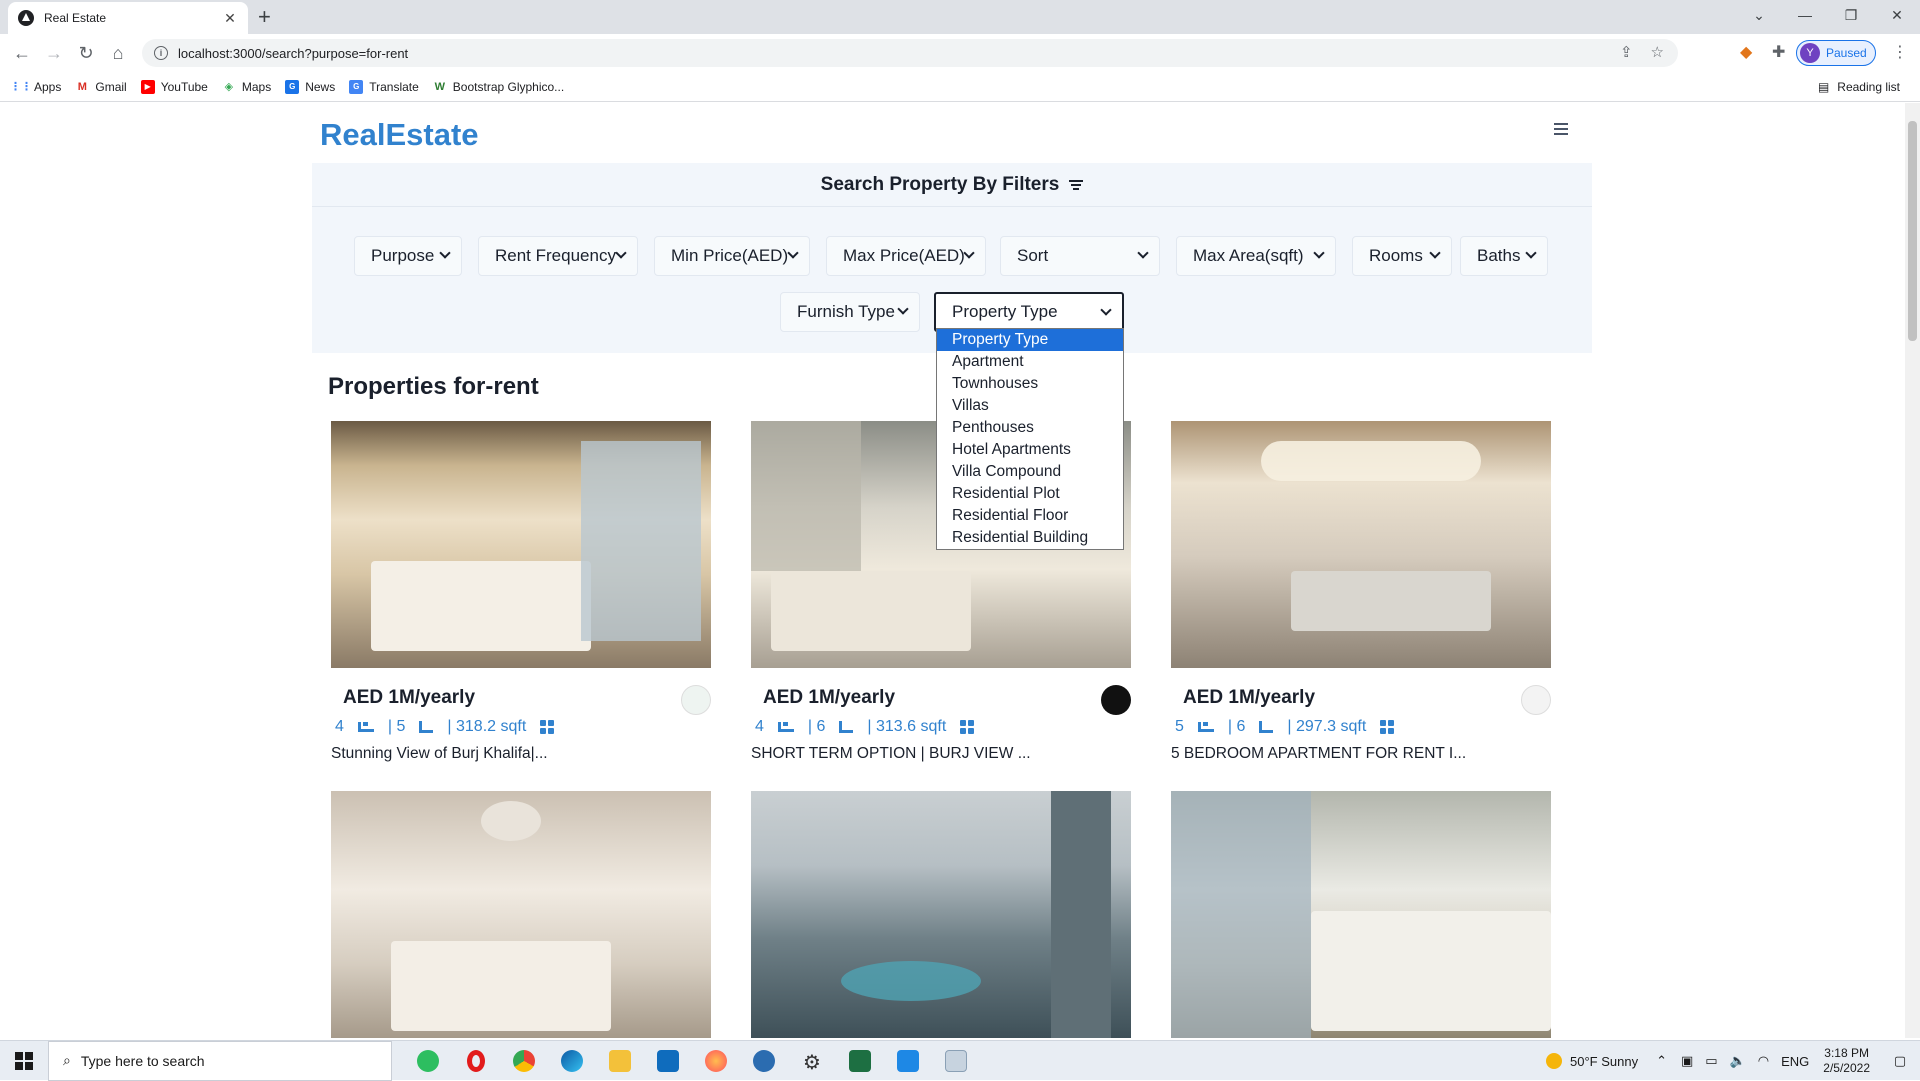 The height and width of the screenshot is (1081, 1920). Describe the element at coordinates (1912, 231) in the screenshot. I see `scrollbar-thumb` at that location.